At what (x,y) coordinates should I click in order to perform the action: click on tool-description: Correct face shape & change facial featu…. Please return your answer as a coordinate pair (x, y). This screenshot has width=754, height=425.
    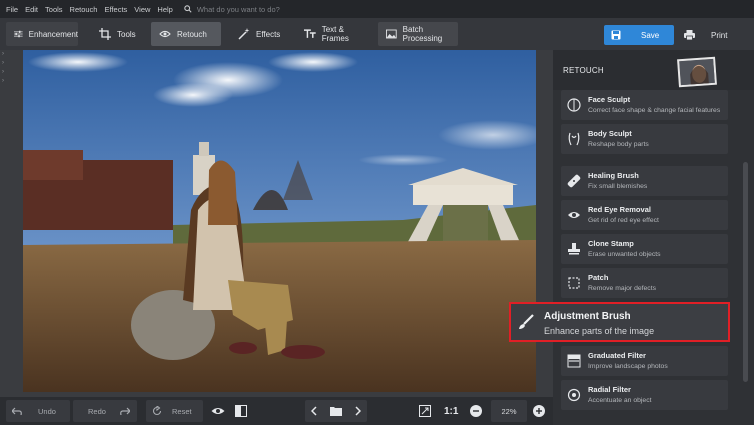
    Looking at the image, I should click on (654, 110).